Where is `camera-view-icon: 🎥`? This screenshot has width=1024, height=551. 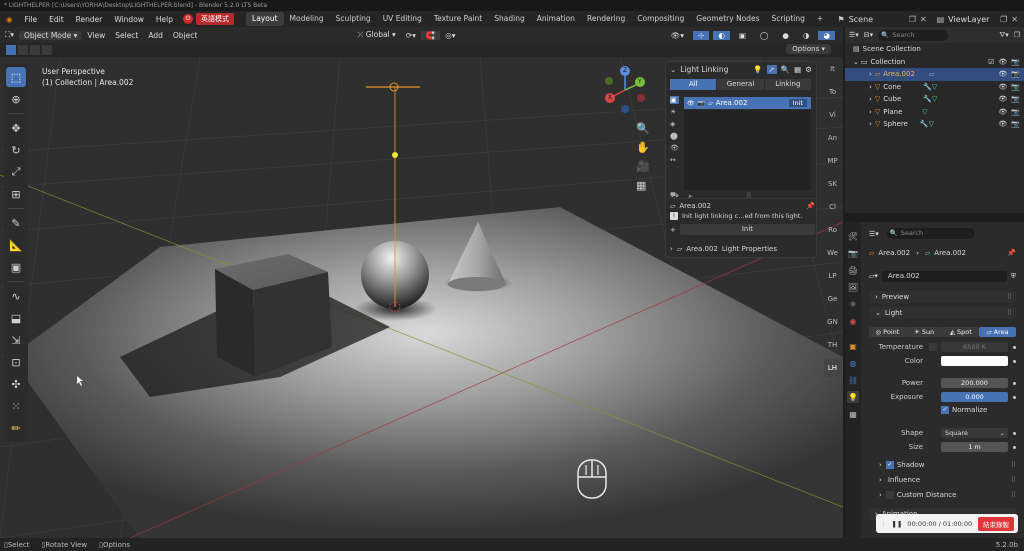
camera-view-icon: 🎥 is located at coordinates (643, 166).